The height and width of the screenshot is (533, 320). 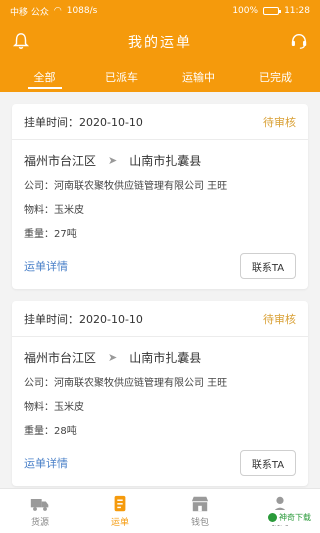 What do you see at coordinates (21, 41) in the screenshot?
I see `bell-icon` at bounding box center [21, 41].